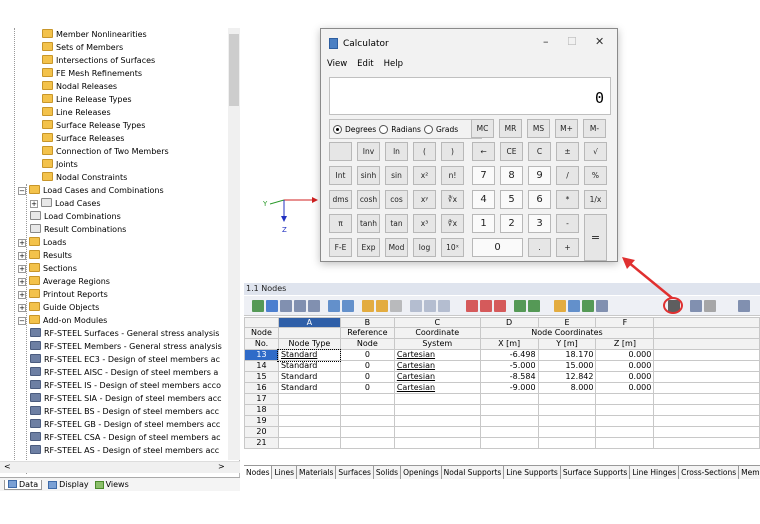 The image size is (760, 524). I want to click on calc-key-button: Int, so click(340, 175).